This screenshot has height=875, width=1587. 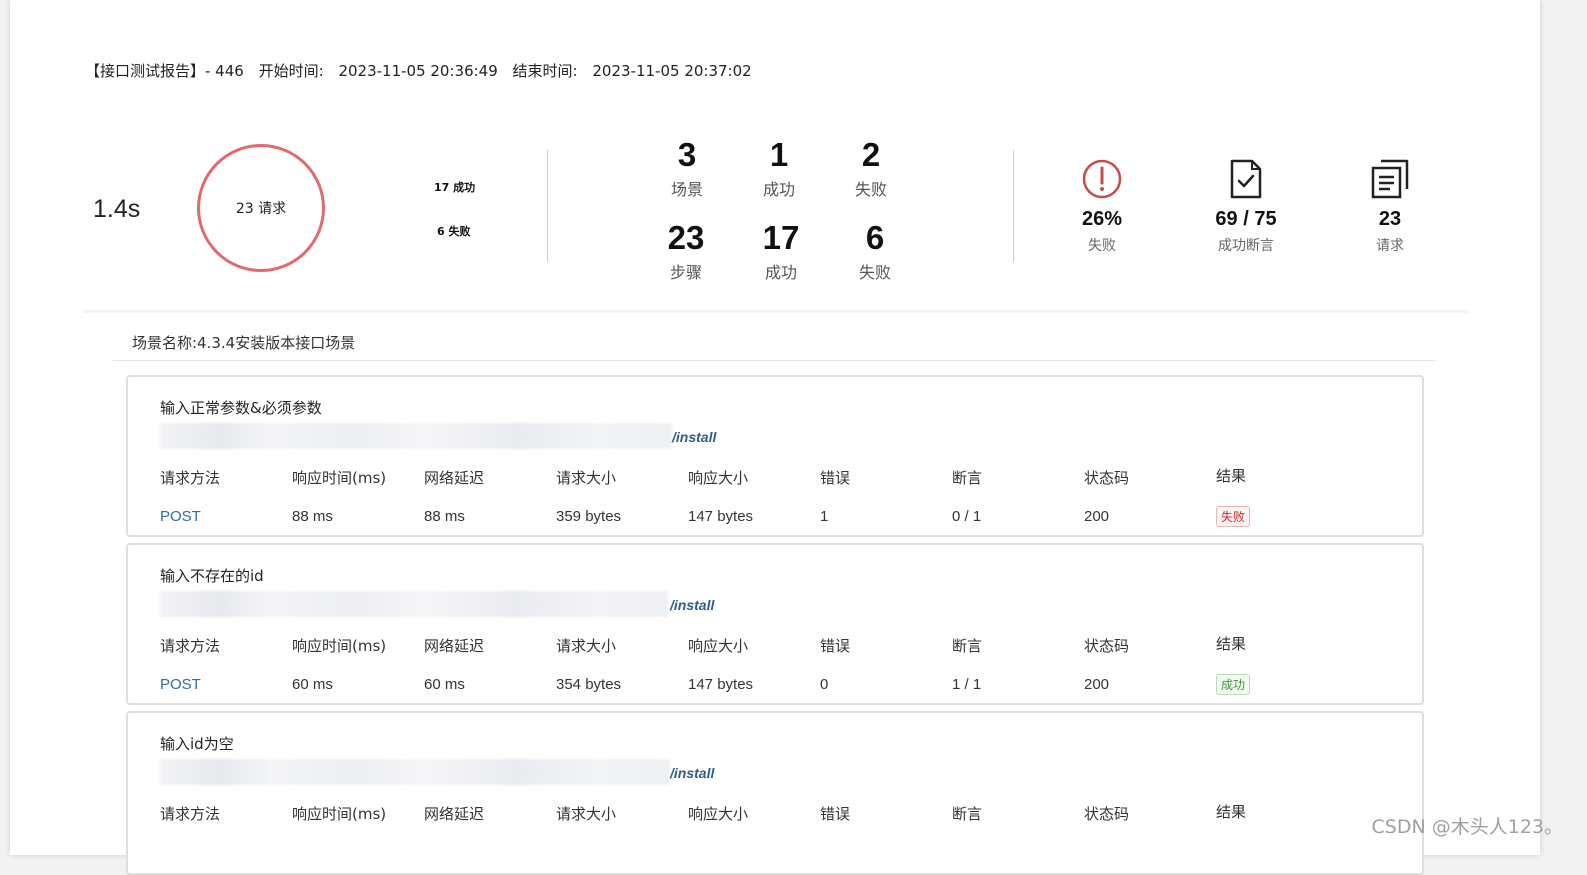 What do you see at coordinates (589, 684) in the screenshot?
I see `value-request-size: 354 bytes` at bounding box center [589, 684].